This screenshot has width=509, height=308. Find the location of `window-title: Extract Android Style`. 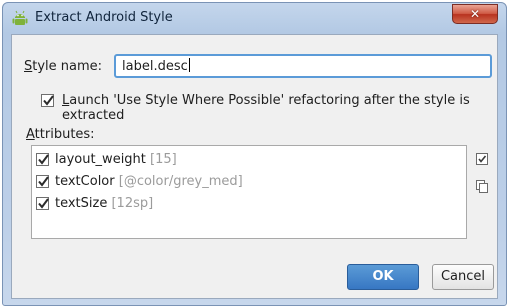

window-title: Extract Android Style is located at coordinates (104, 17).